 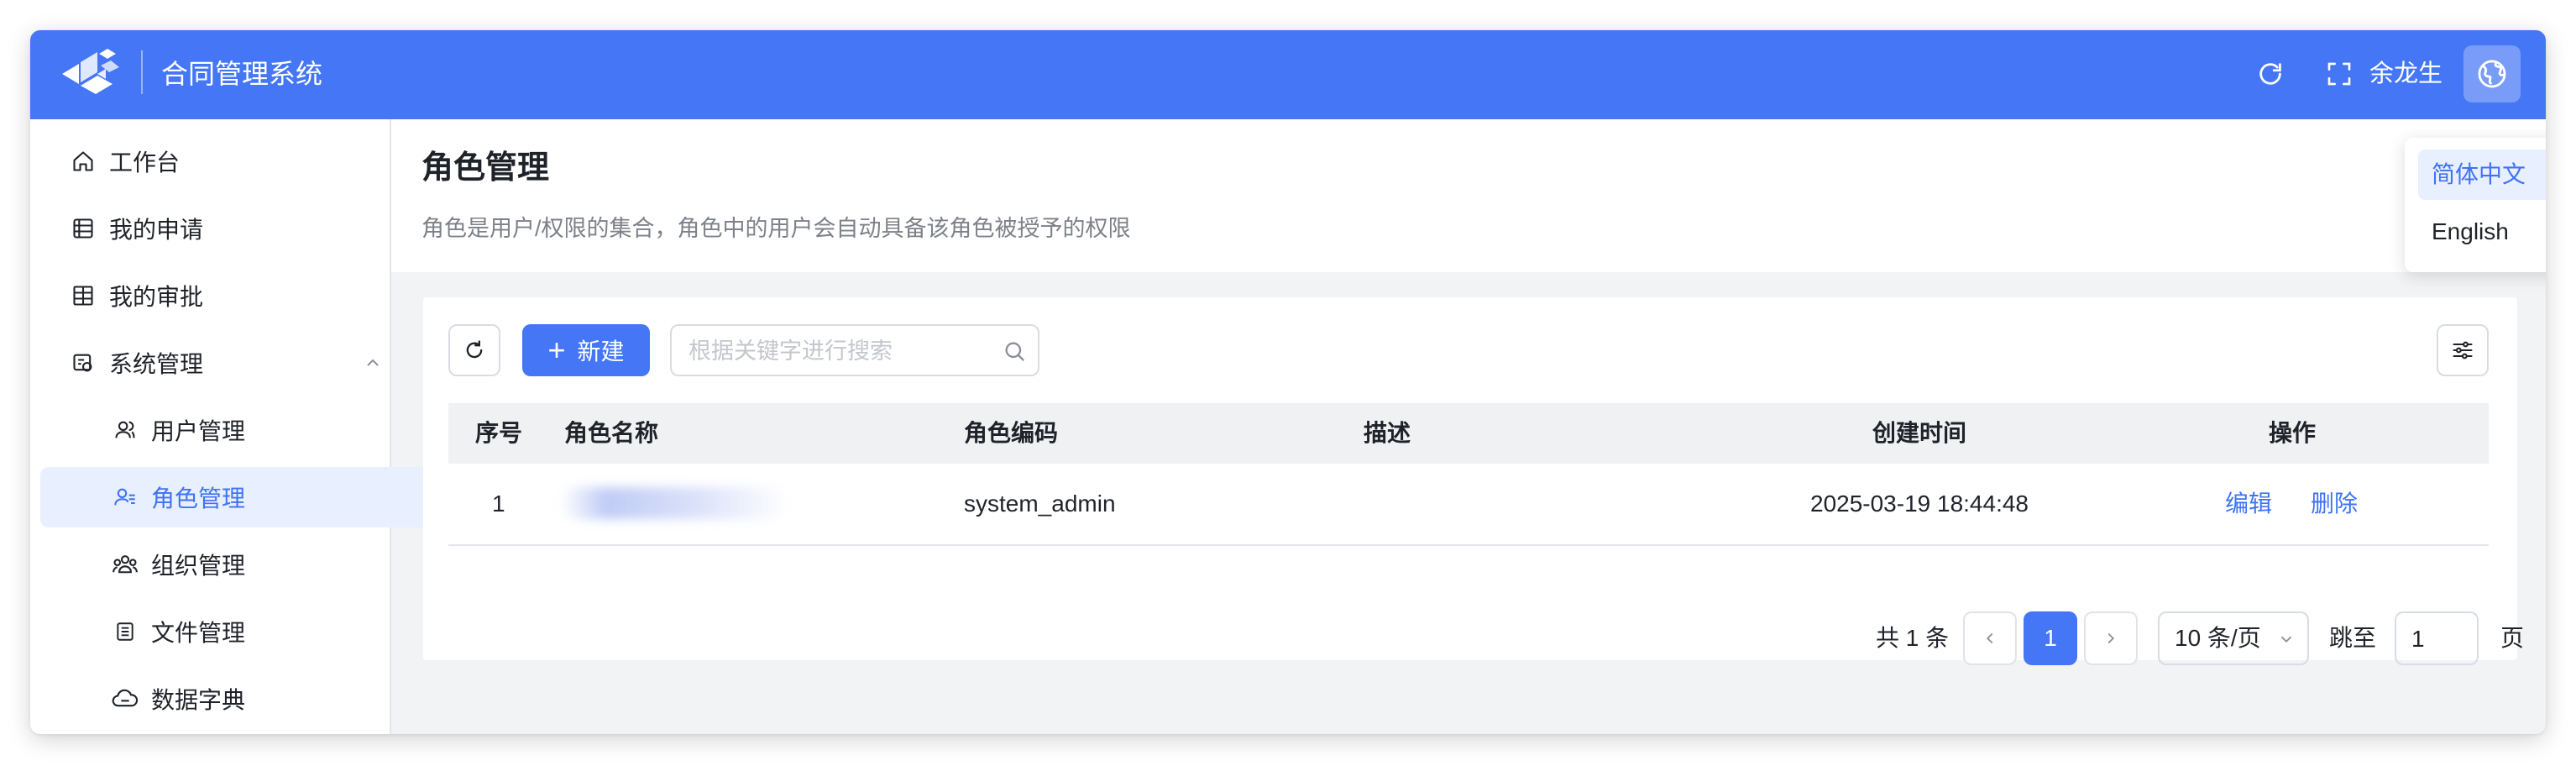 I want to click on new-role-button: + 新建, so click(x=586, y=350).